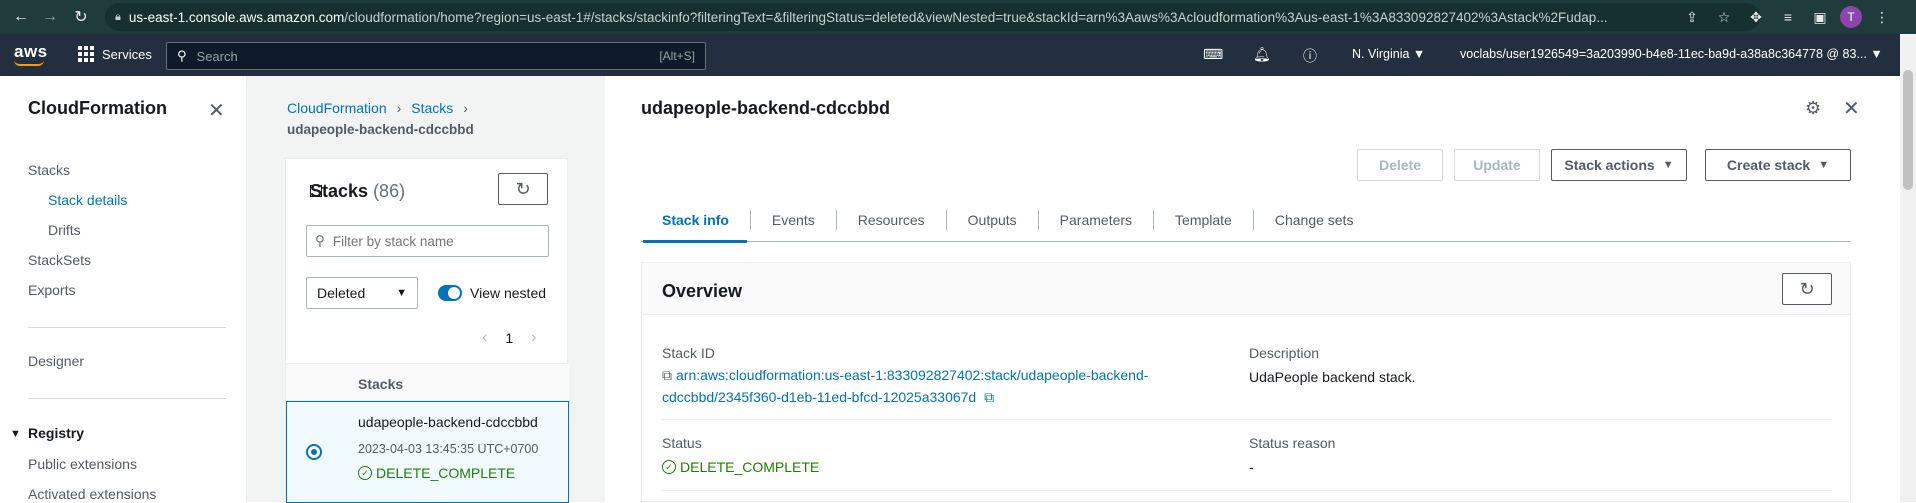 The image size is (1916, 503). I want to click on breadcrumb-current: udapeople-backend-cdccbbd, so click(380, 129).